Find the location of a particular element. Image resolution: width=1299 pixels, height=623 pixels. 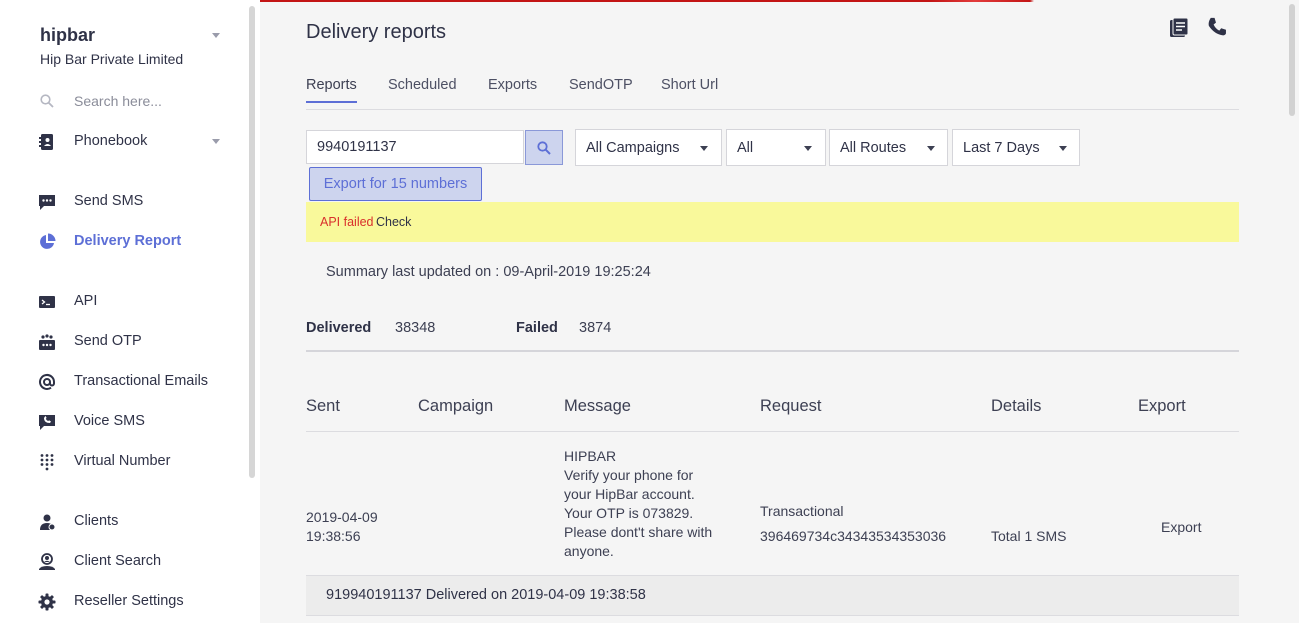

routes-select-value: All Routes is located at coordinates (873, 148).